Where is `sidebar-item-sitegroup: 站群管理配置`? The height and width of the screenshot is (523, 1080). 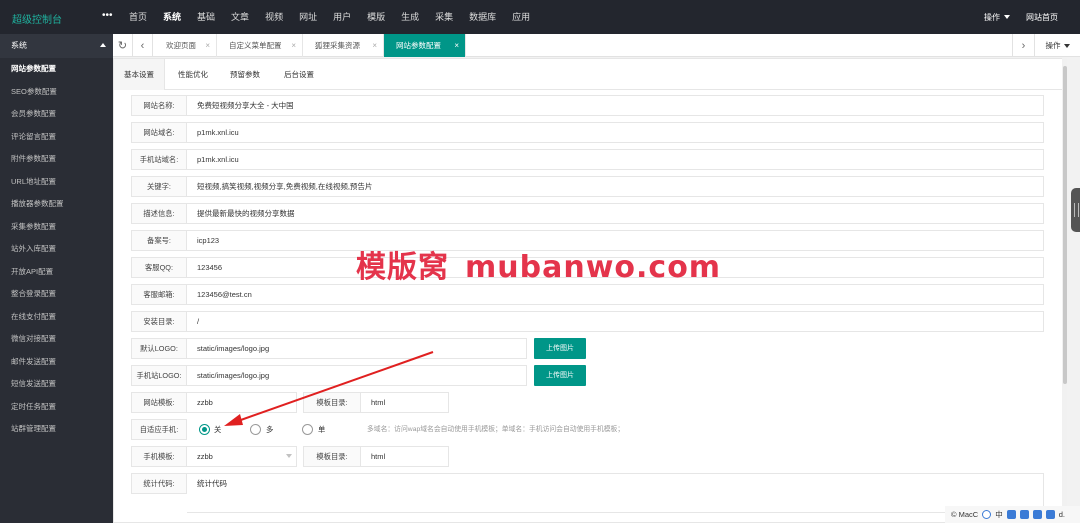
sidebar-item-sitegroup: 站群管理配置 is located at coordinates (56, 429).